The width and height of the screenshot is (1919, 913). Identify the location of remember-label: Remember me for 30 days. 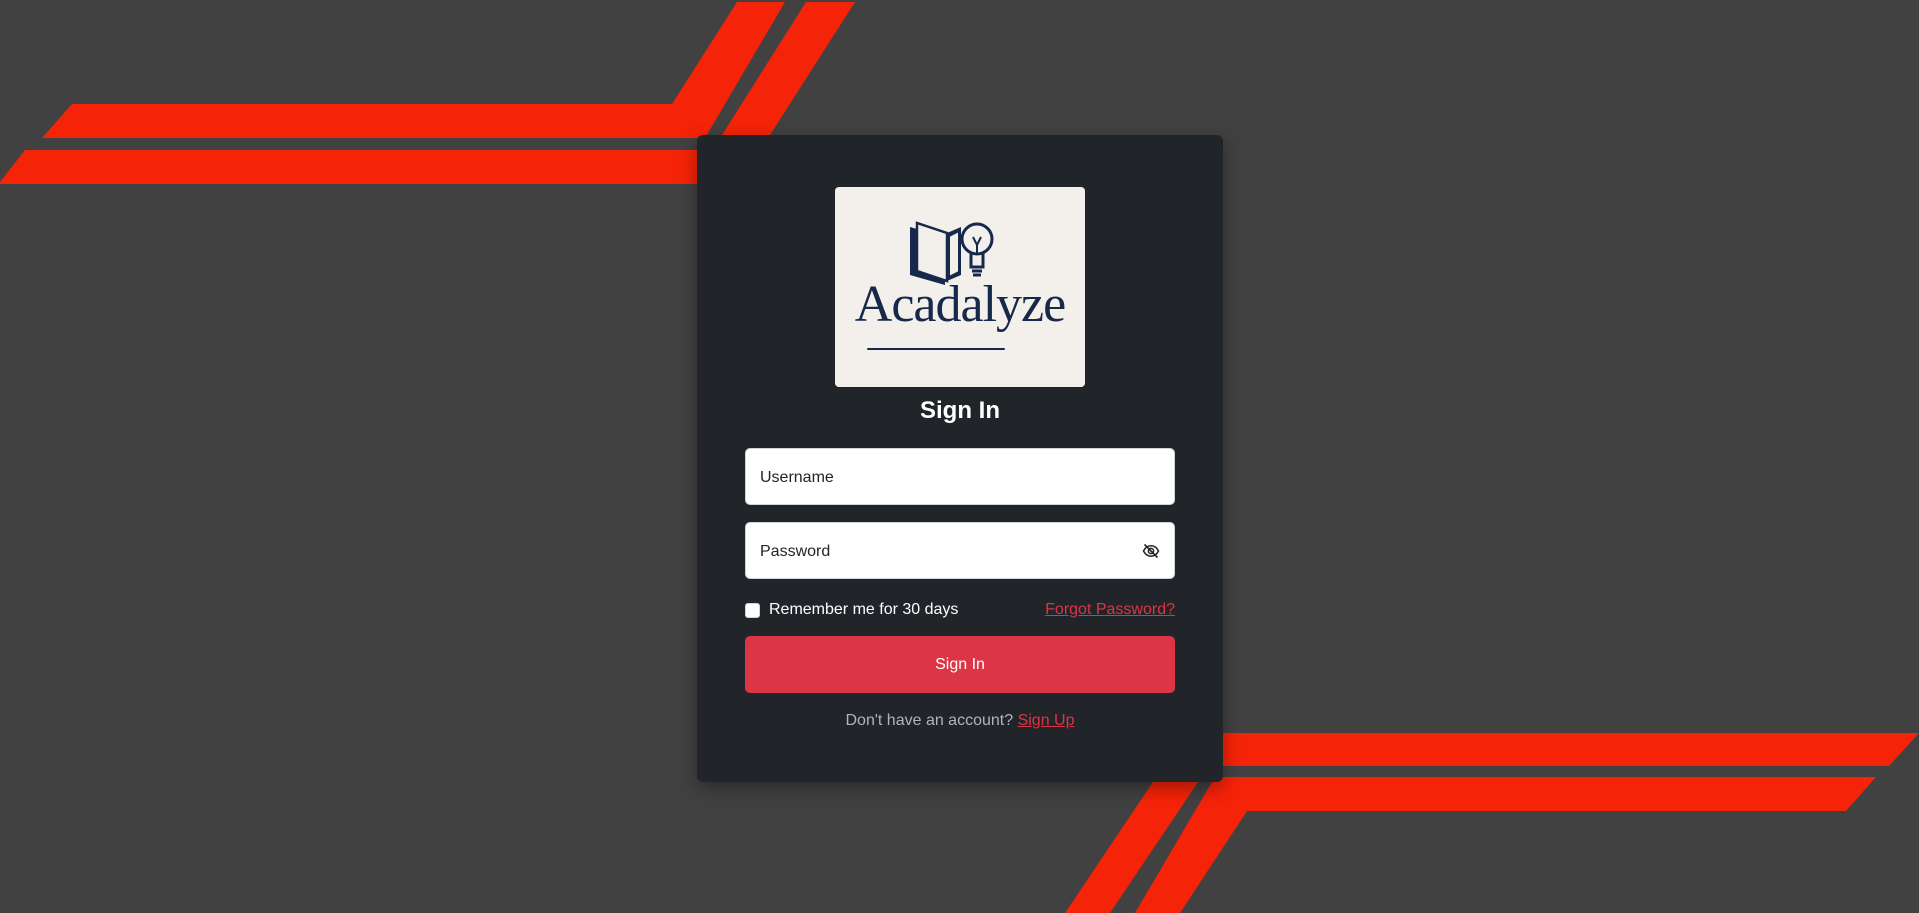
(863, 610).